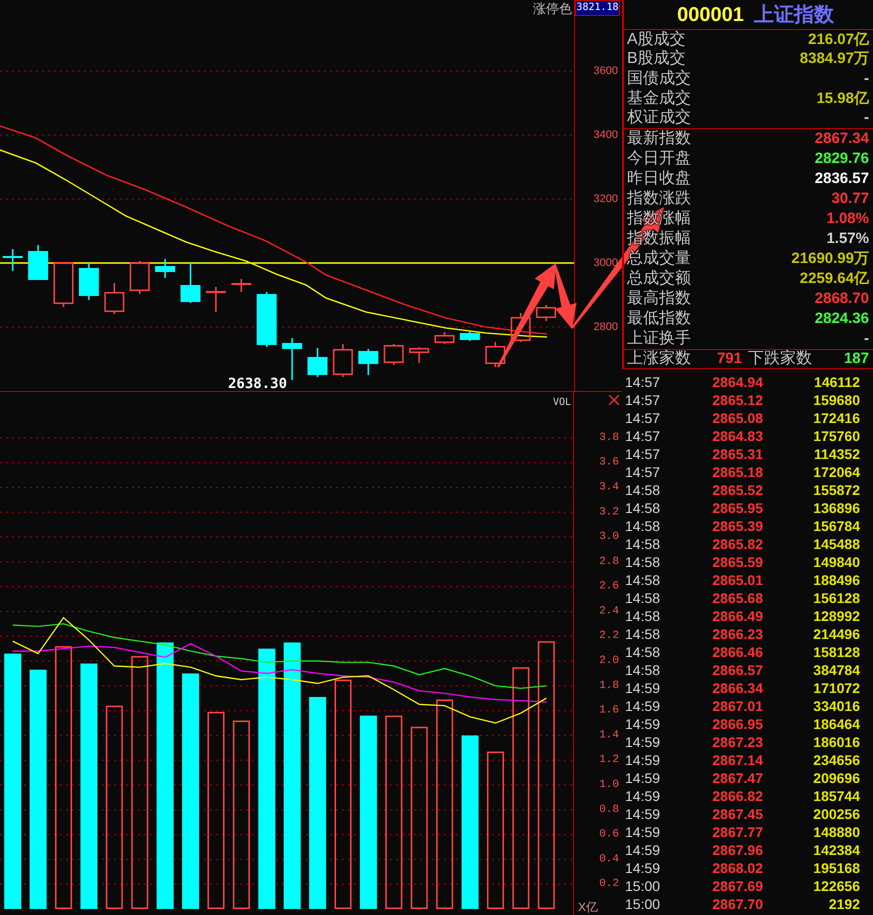 Image resolution: width=873 pixels, height=915 pixels. Describe the element at coordinates (838, 39) in the screenshot. I see `field-value: 216.07亿` at that location.